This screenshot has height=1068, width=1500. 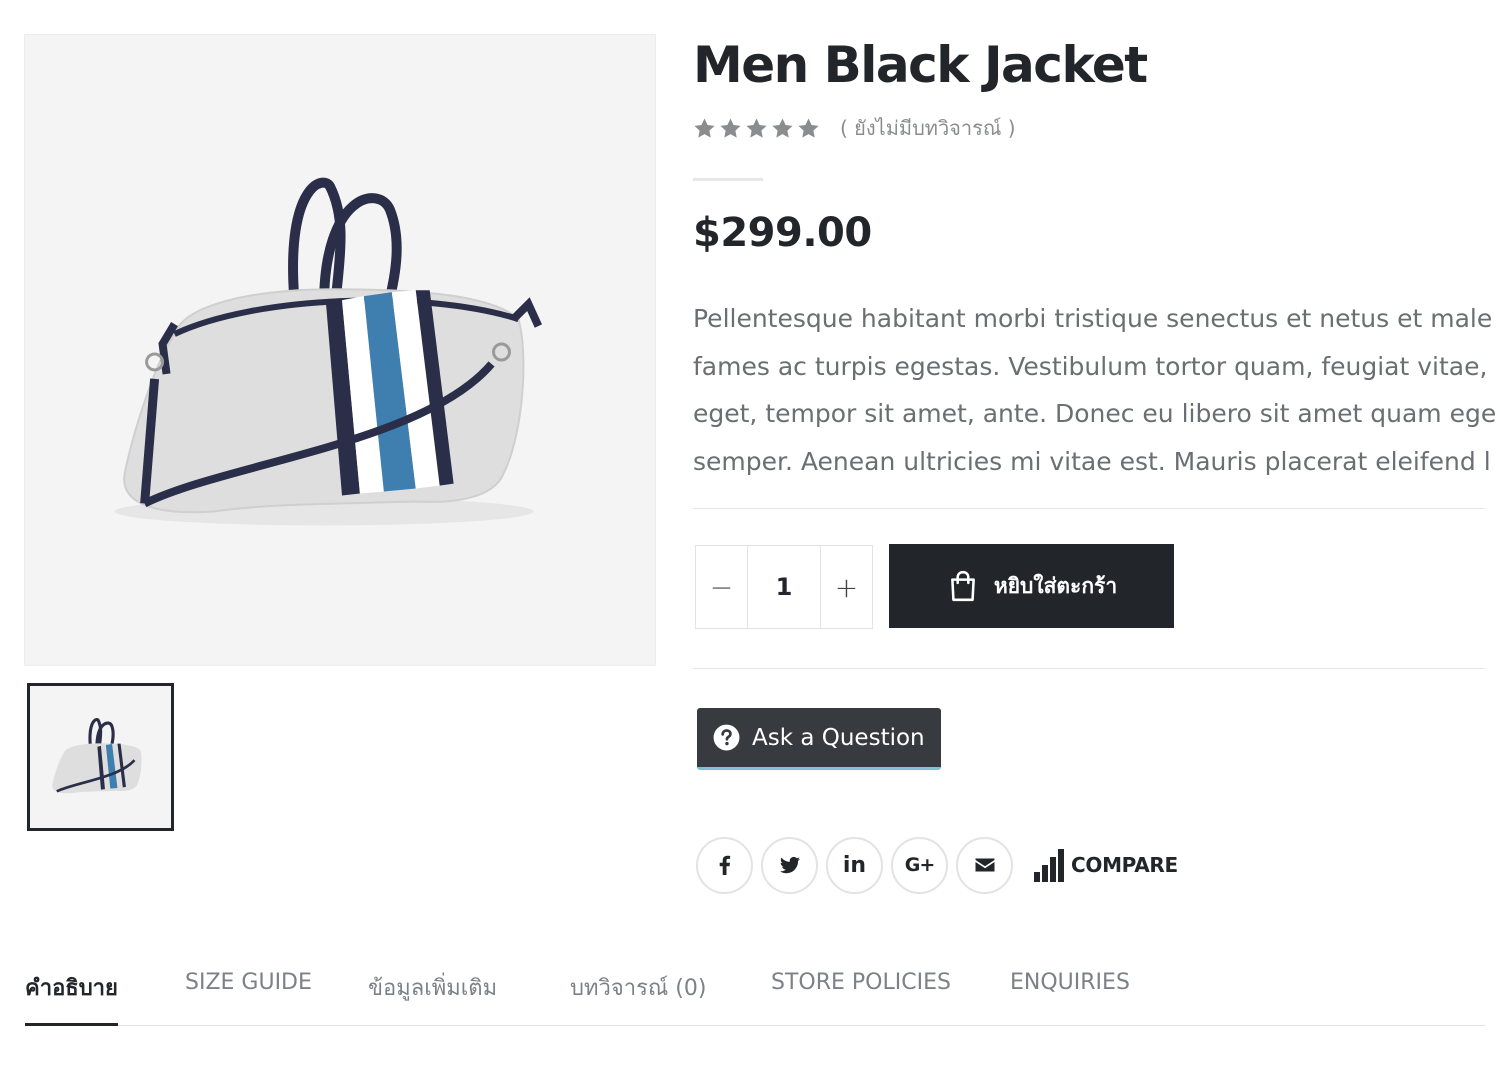 What do you see at coordinates (248, 998) in the screenshot?
I see `tab-size-guide: SIZE GUIDE` at bounding box center [248, 998].